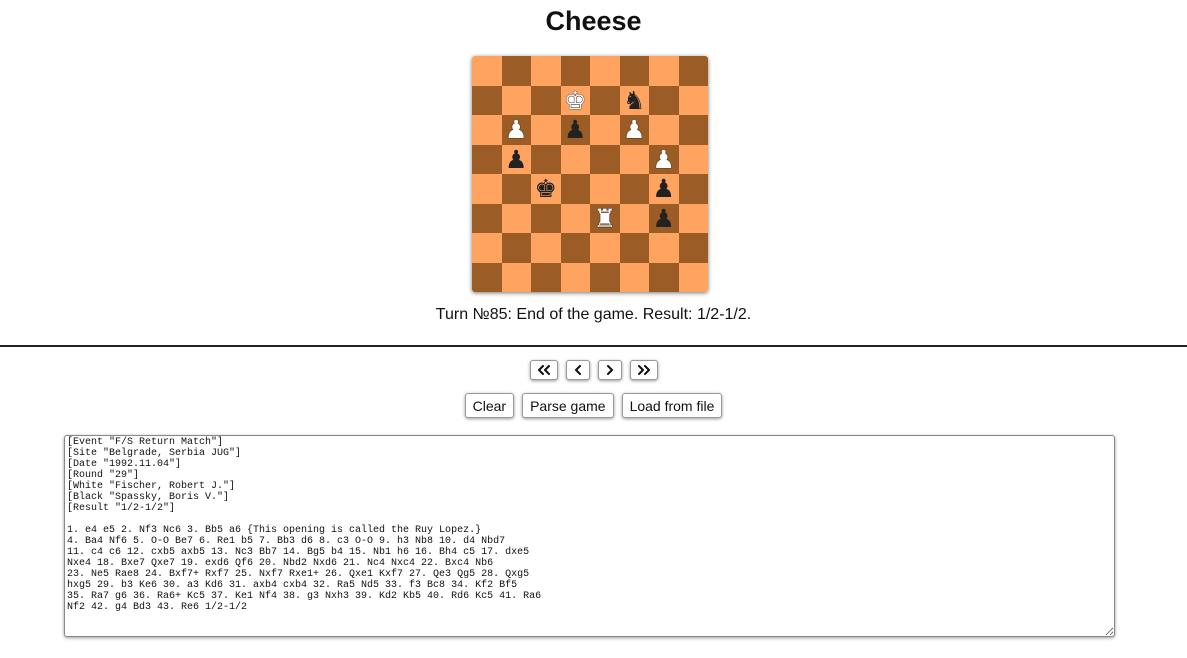  Describe the element at coordinates (575, 248) in the screenshot. I see `square-d2` at that location.